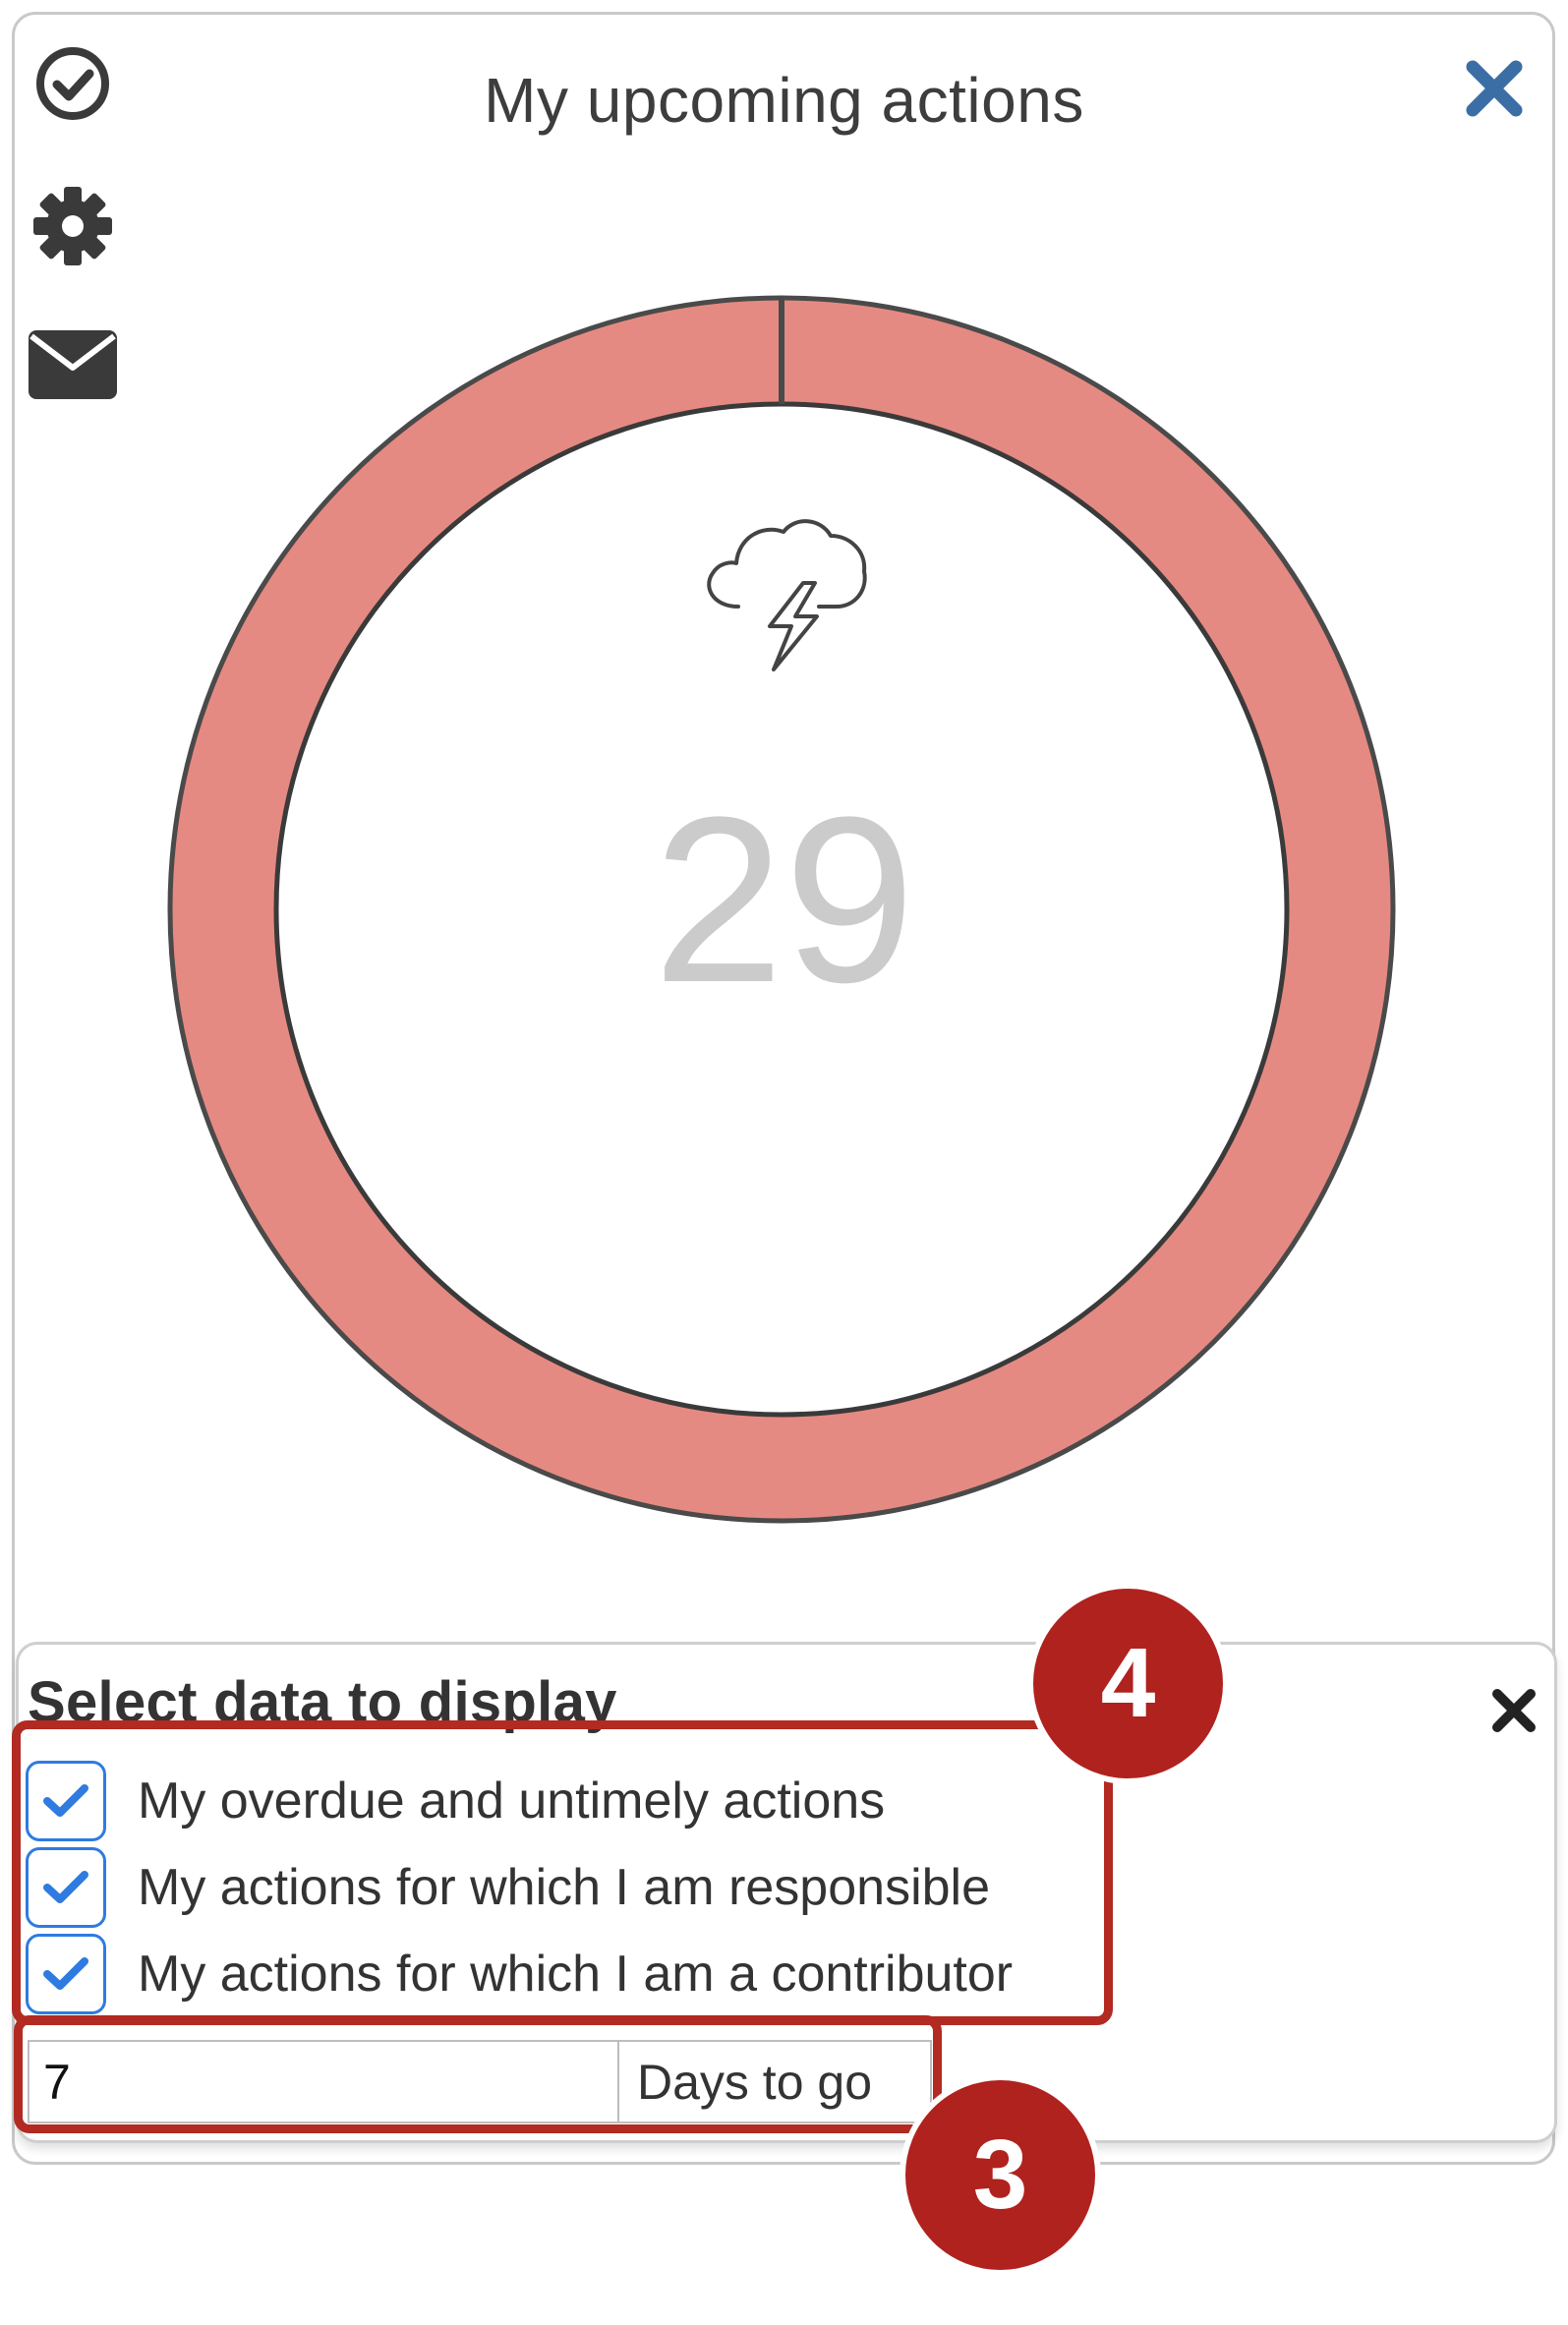 This screenshot has height=2325, width=1568. I want to click on callout-badge-3: 3, so click(1000, 2175).